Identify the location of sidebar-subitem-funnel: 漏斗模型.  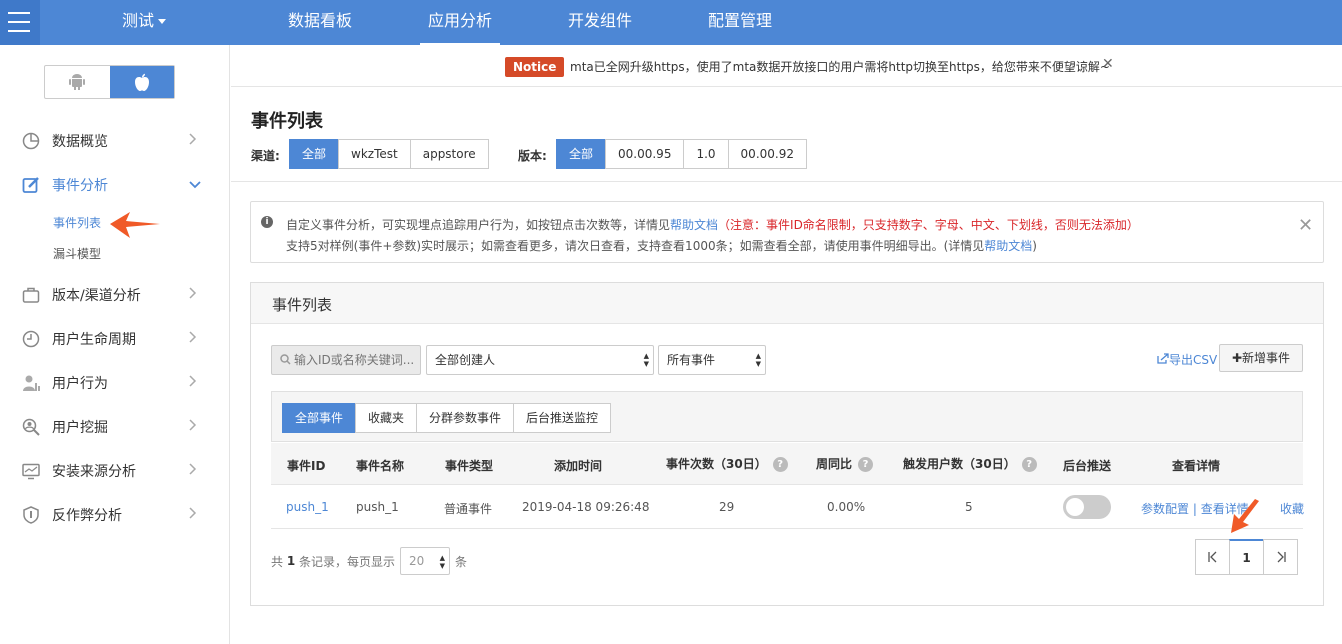
(77, 253).